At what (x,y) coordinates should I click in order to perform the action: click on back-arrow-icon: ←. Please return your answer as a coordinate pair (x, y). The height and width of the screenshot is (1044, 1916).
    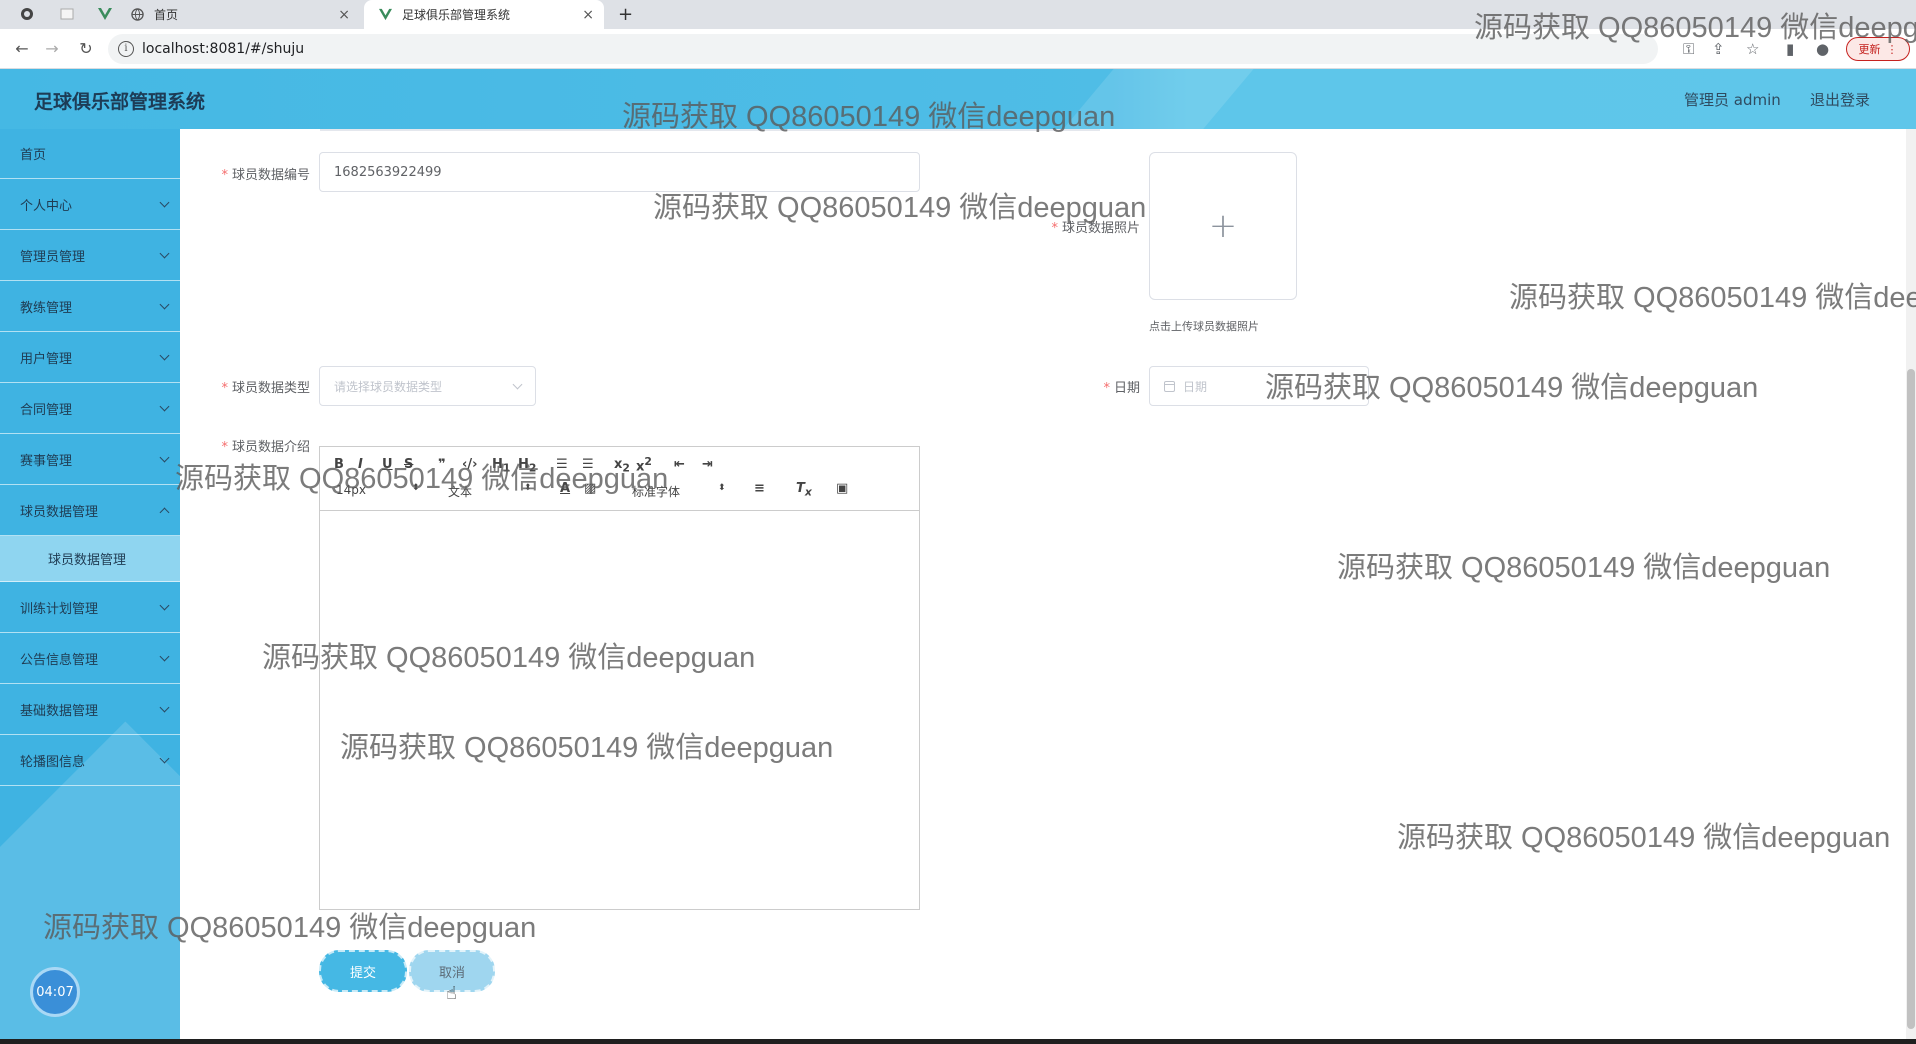
    Looking at the image, I should click on (22, 49).